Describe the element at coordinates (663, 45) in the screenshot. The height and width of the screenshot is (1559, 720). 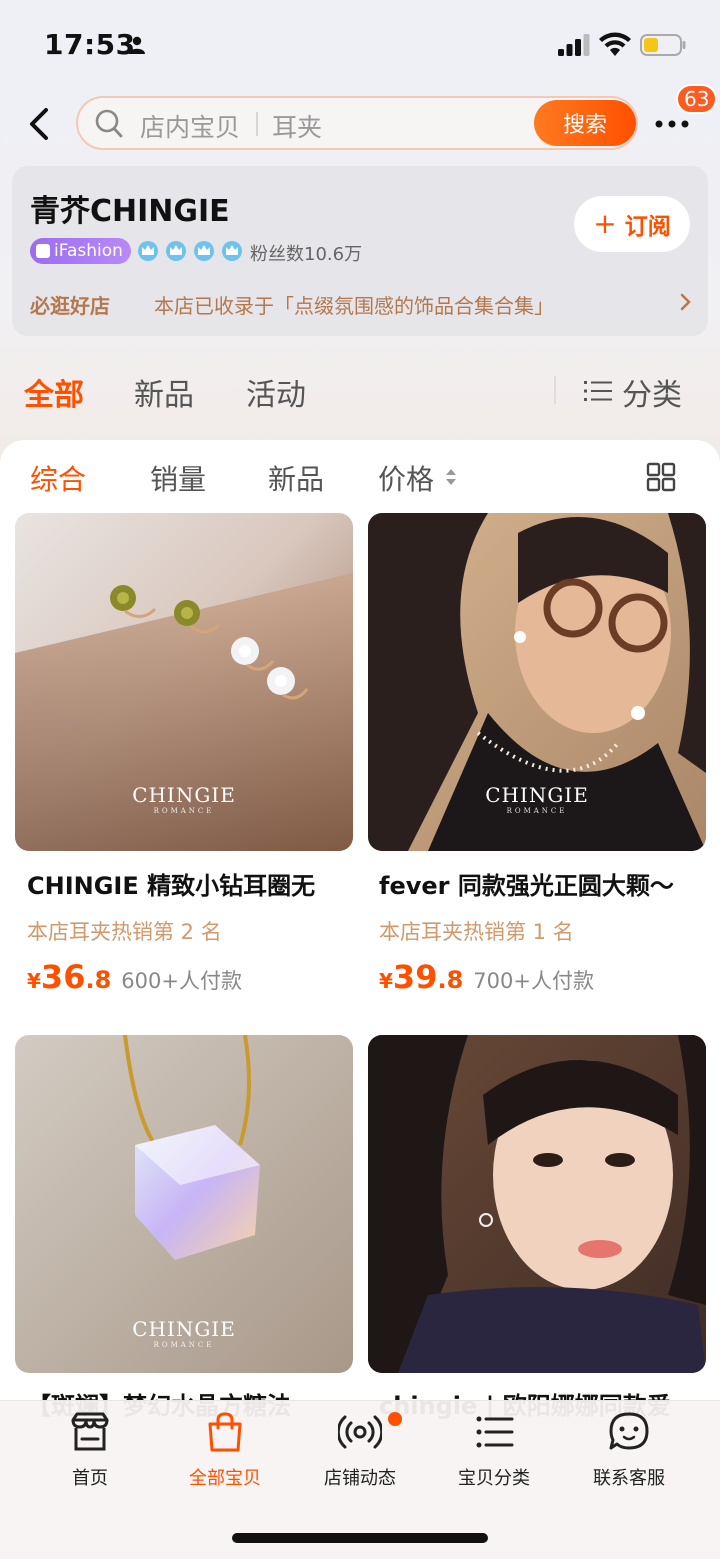
I see `battery-icon` at that location.